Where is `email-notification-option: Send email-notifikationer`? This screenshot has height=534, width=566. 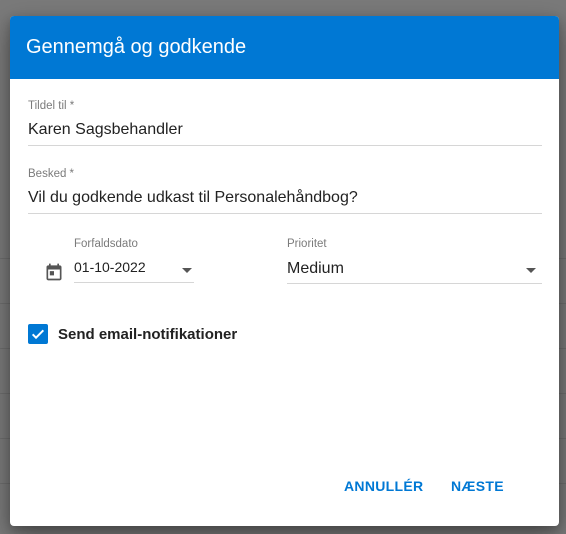 email-notification-option: Send email-notifikationer is located at coordinates (132, 334).